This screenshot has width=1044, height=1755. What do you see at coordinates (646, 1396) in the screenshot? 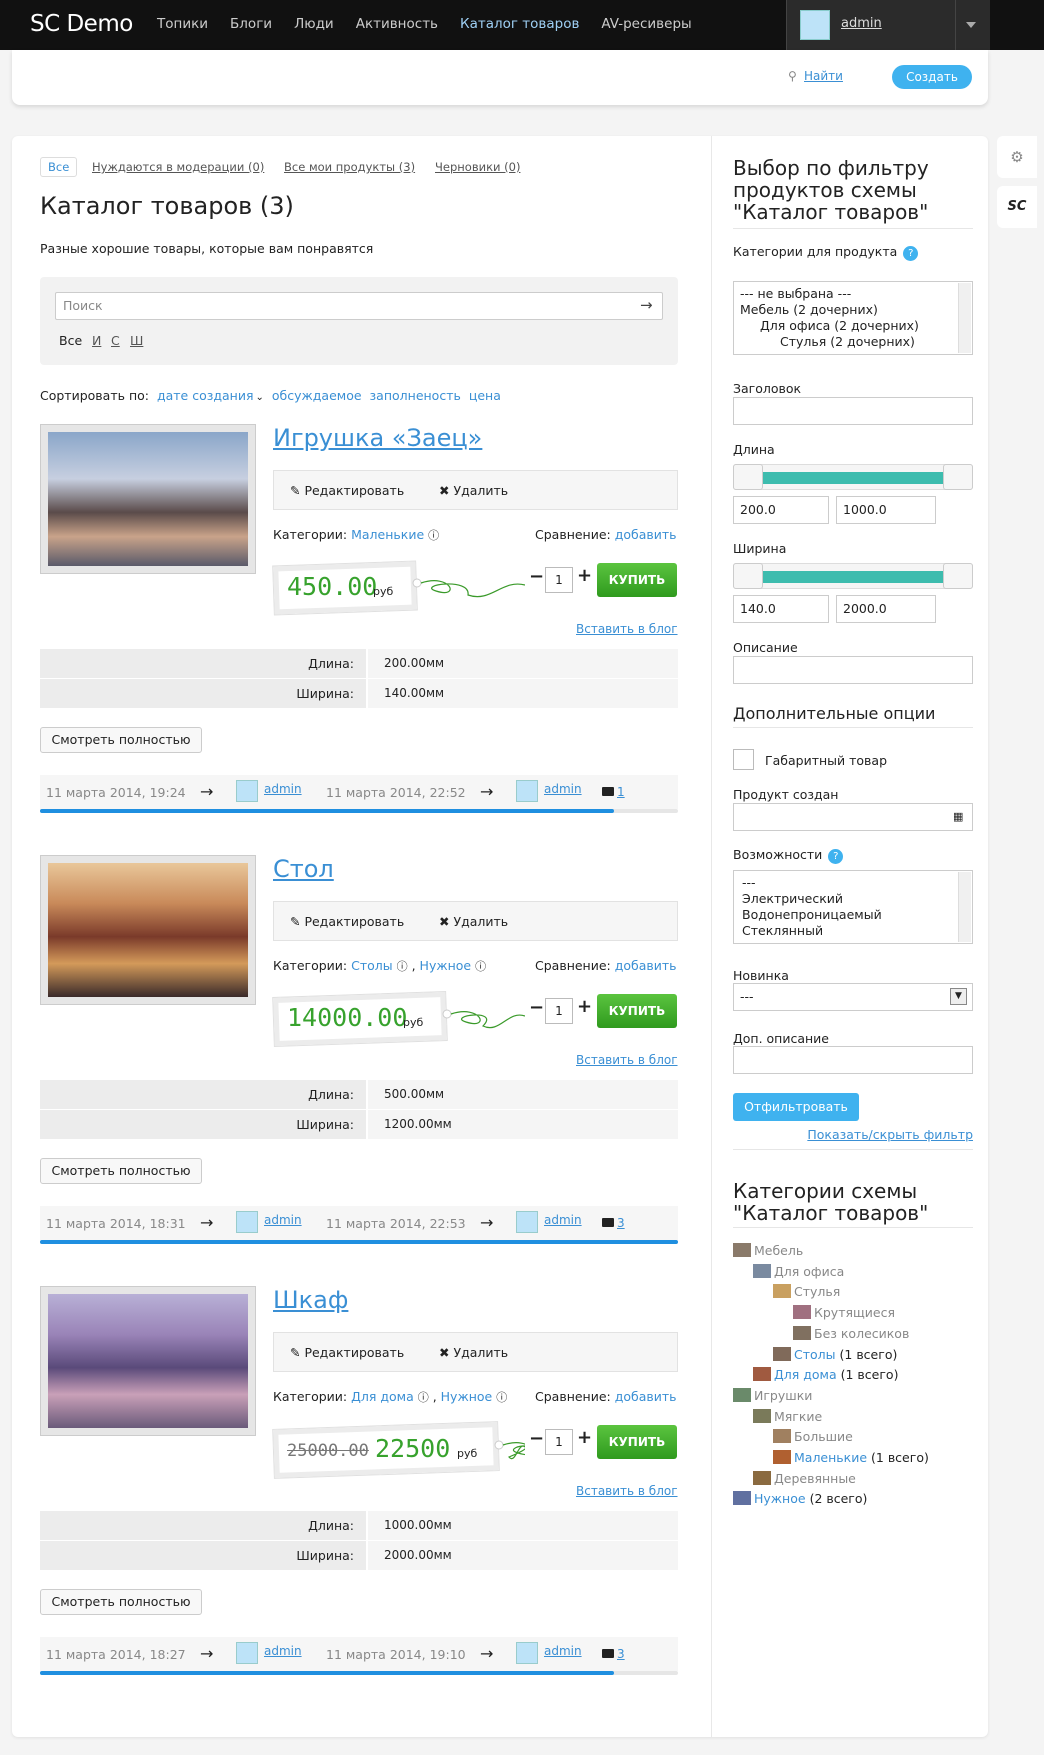
I see `compare-add-link: добавить` at bounding box center [646, 1396].